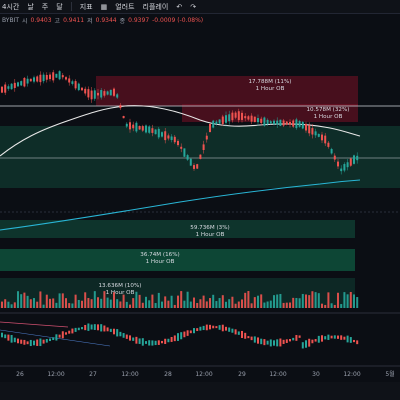 Image resolution: width=400 pixels, height=400 pixels. I want to click on top-toolbar: 4시간 날 주 달 지표 ▦ 얼러트 리플레이 ↶ ↷, so click(200, 7).